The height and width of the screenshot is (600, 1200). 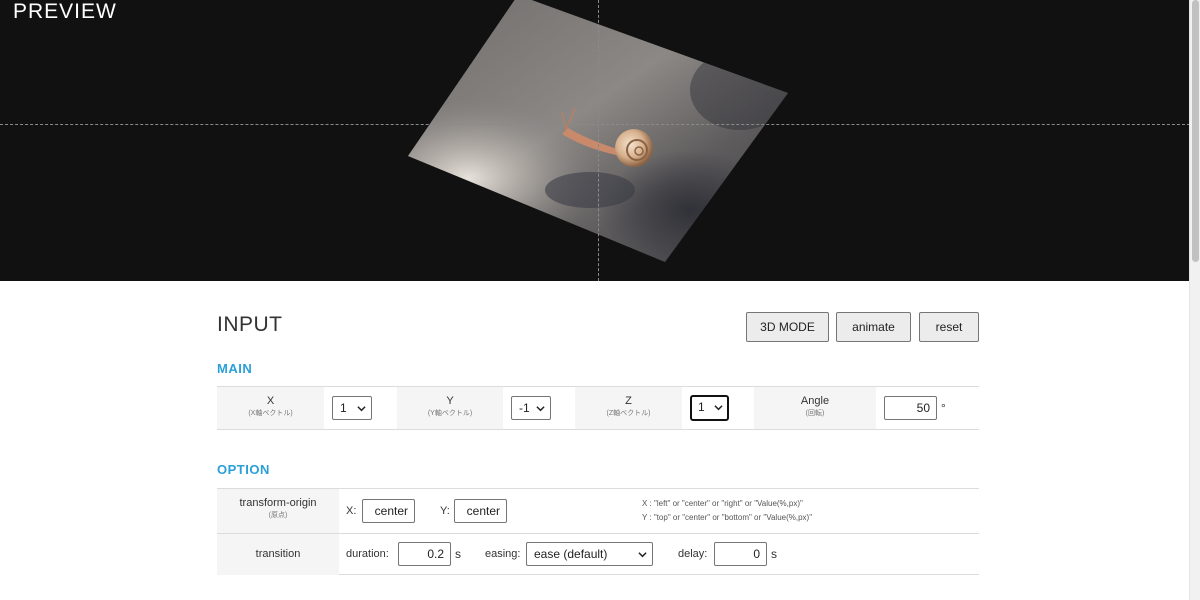 I want to click on z-select: 1, so click(x=709, y=408).